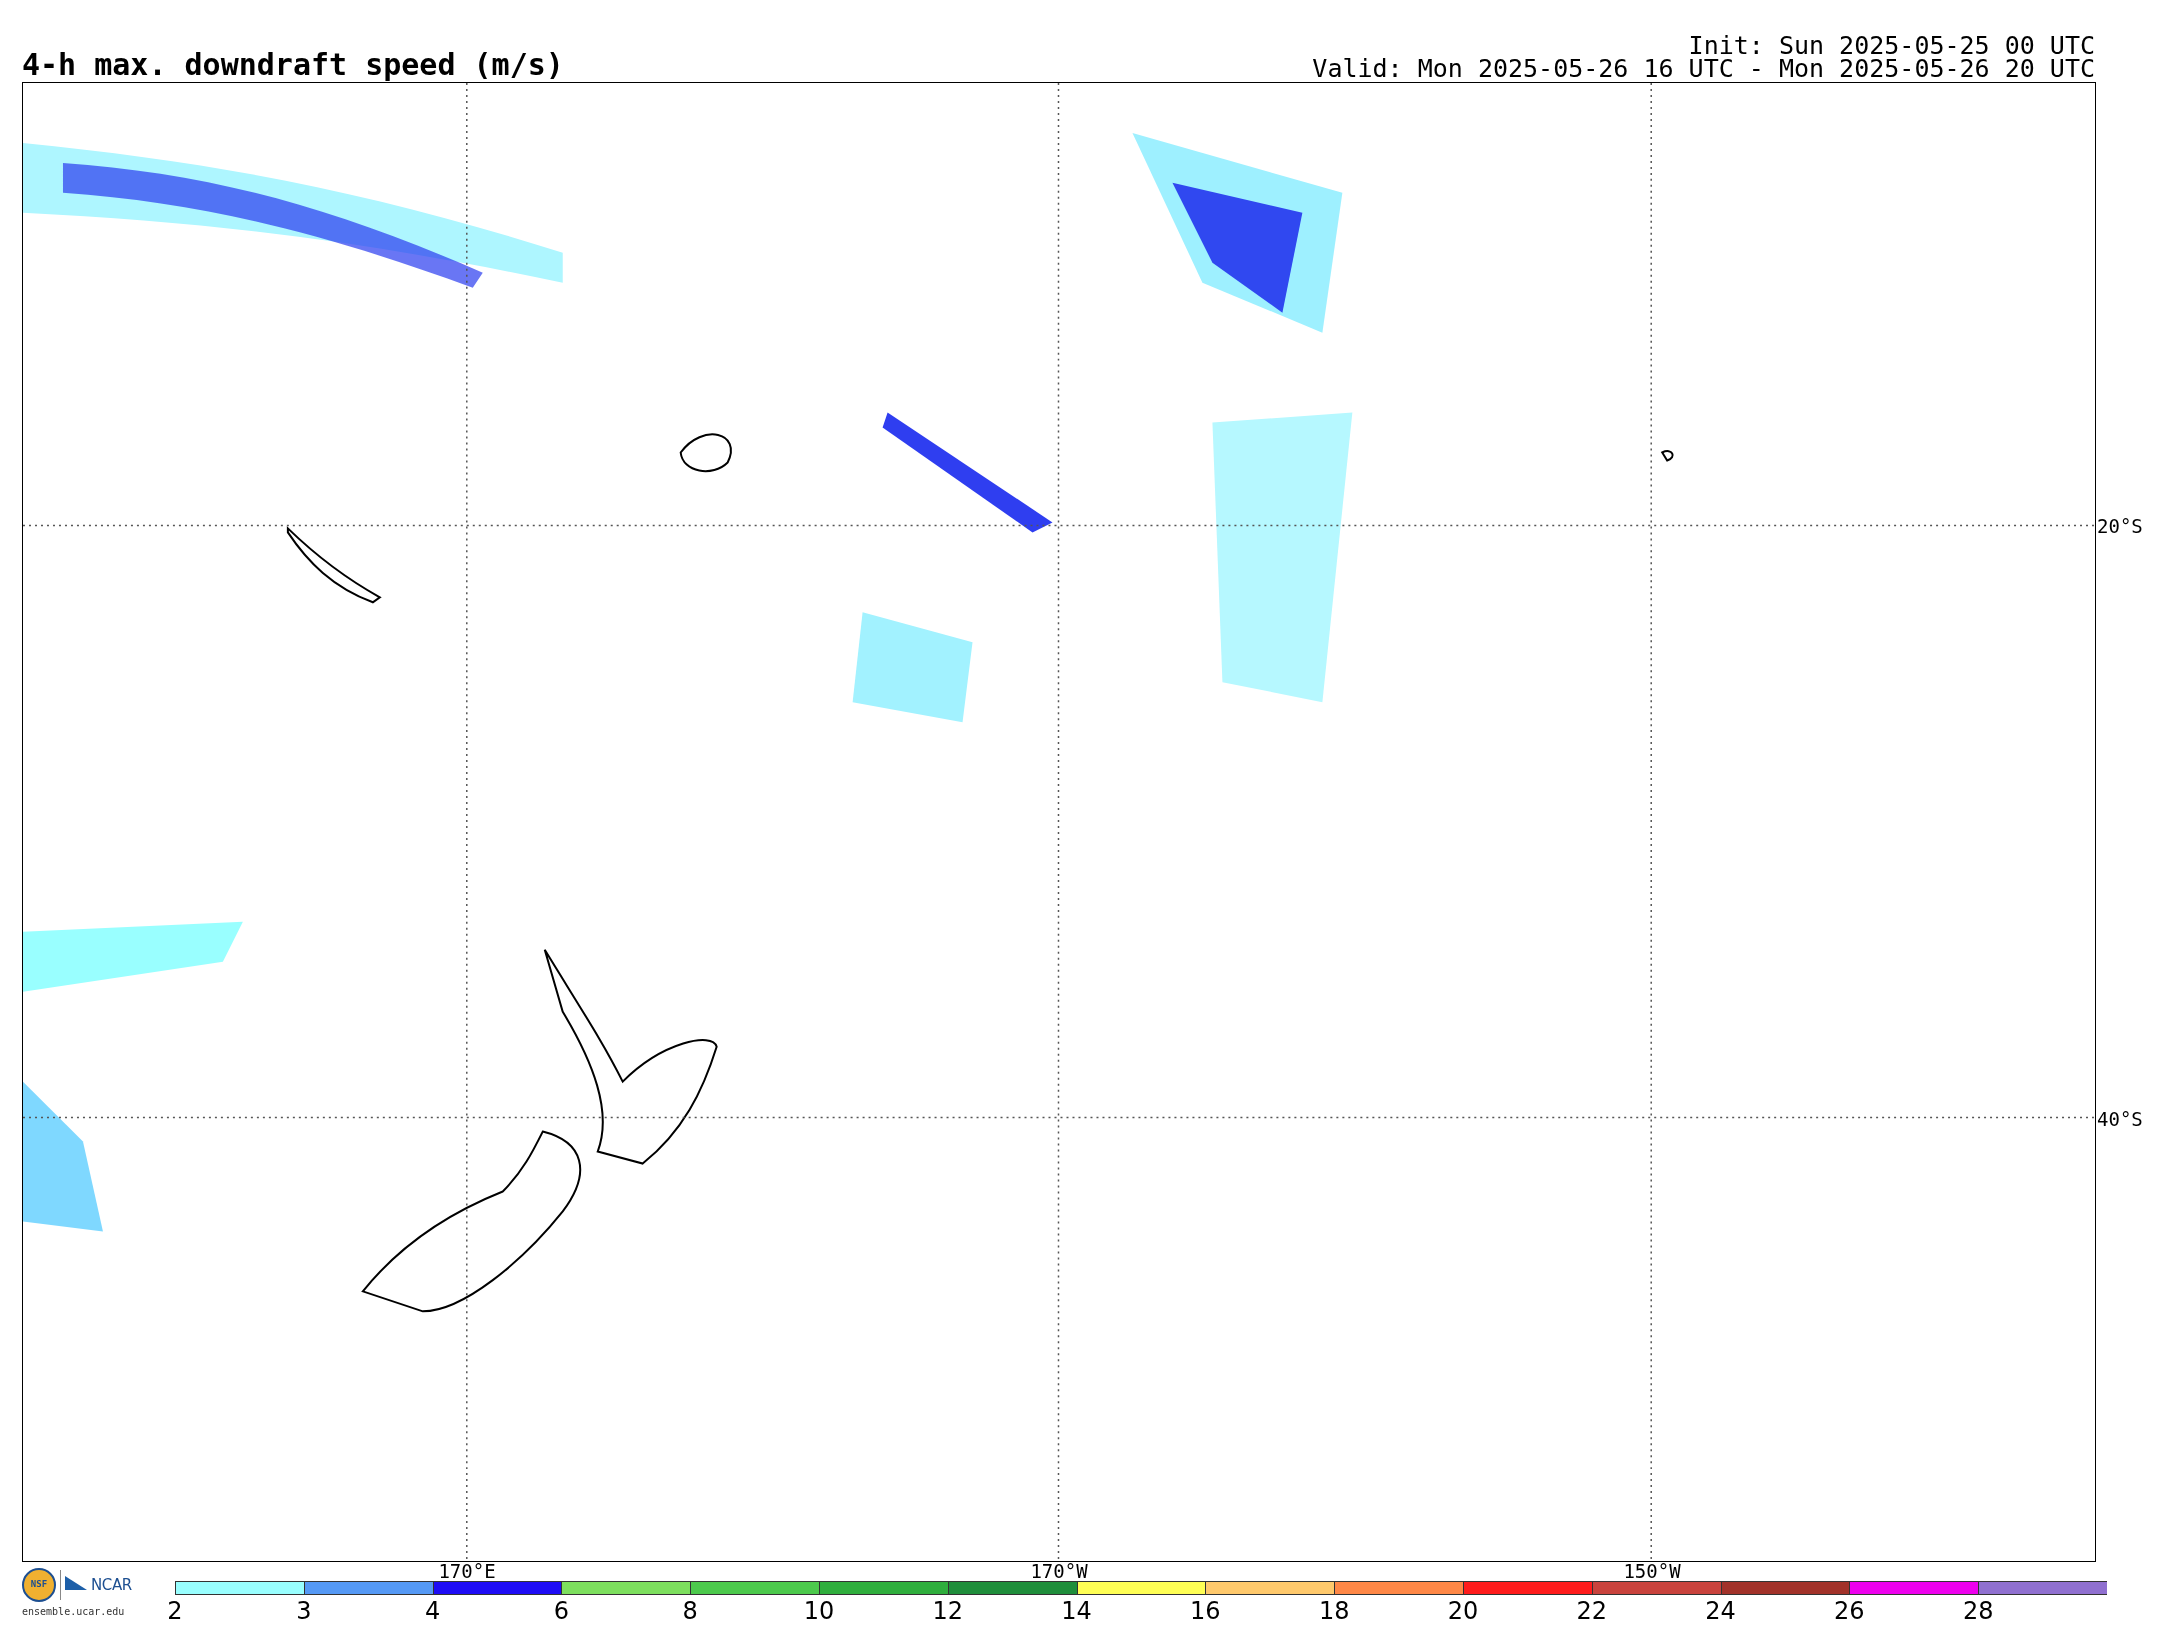  What do you see at coordinates (1978, 1611) in the screenshot?
I see `colorbar-tick-label: 28` at bounding box center [1978, 1611].